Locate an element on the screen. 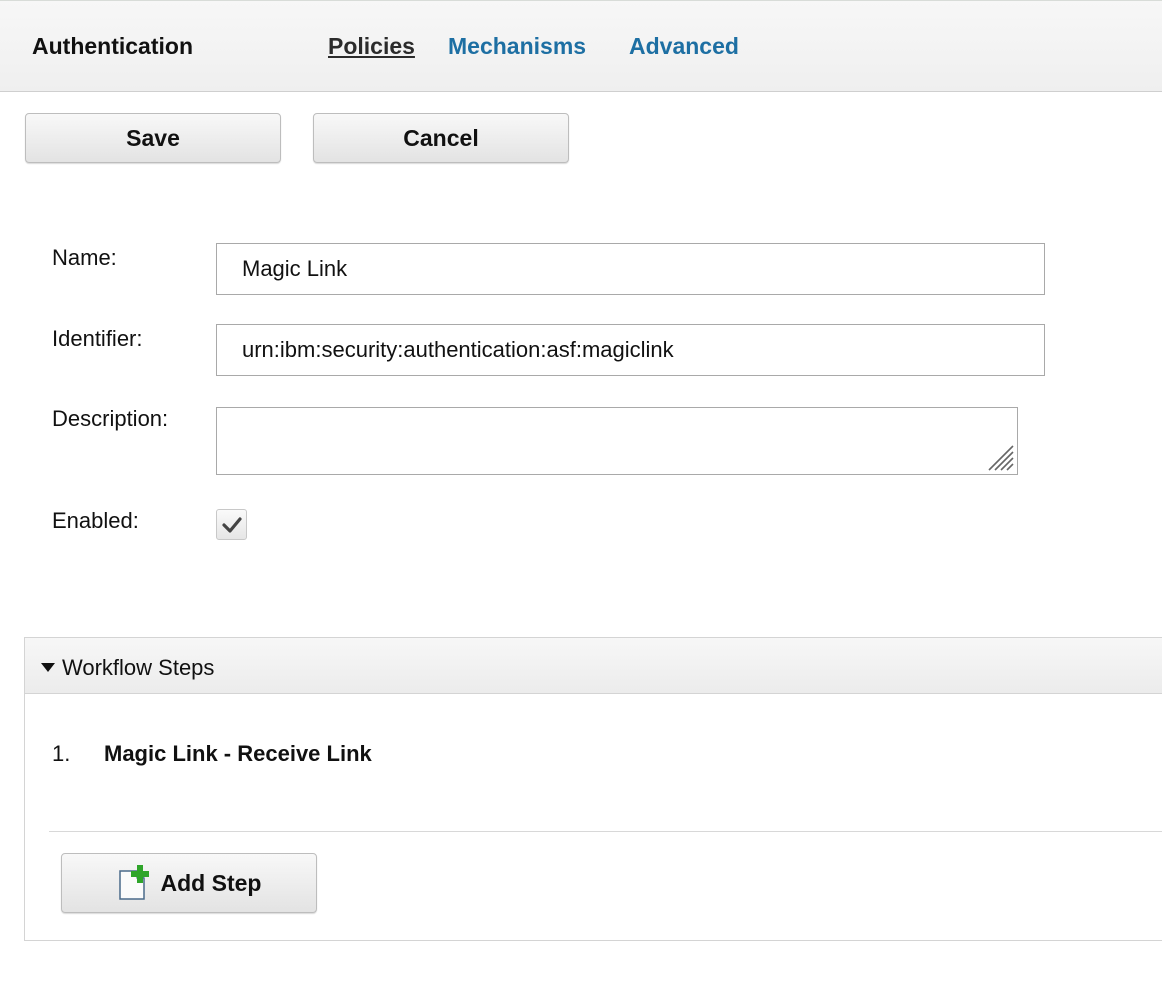  add-document-icon is located at coordinates (133, 882).